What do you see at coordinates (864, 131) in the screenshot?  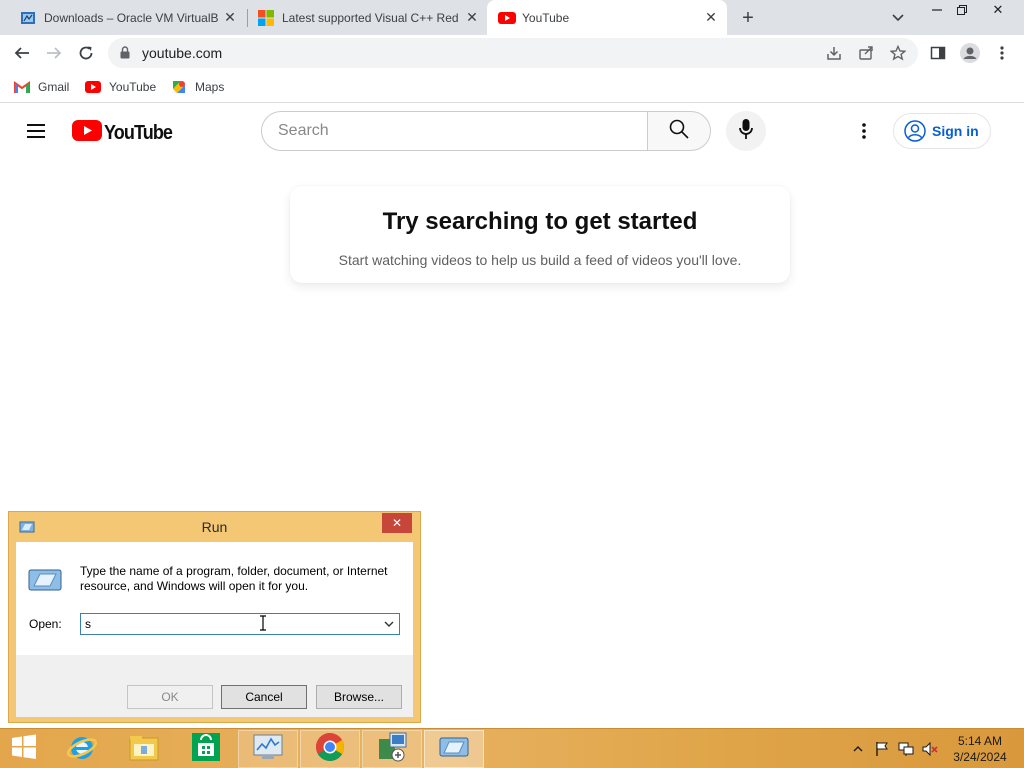 I see `more-options-icon` at bounding box center [864, 131].